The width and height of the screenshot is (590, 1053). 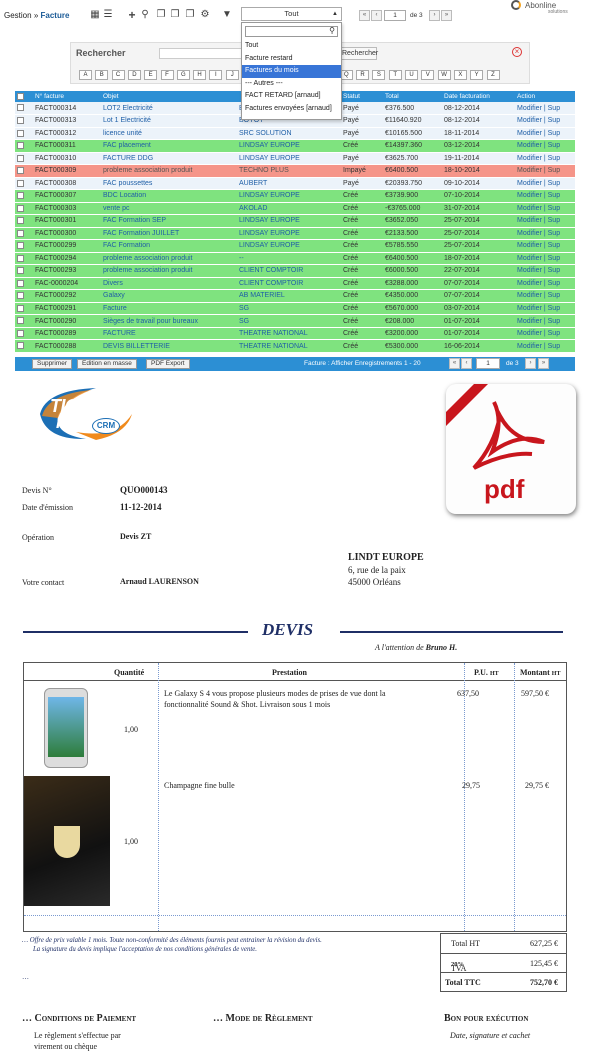 I want to click on invoice-subject: DEVIS BILLETTERIE, so click(x=169, y=346).